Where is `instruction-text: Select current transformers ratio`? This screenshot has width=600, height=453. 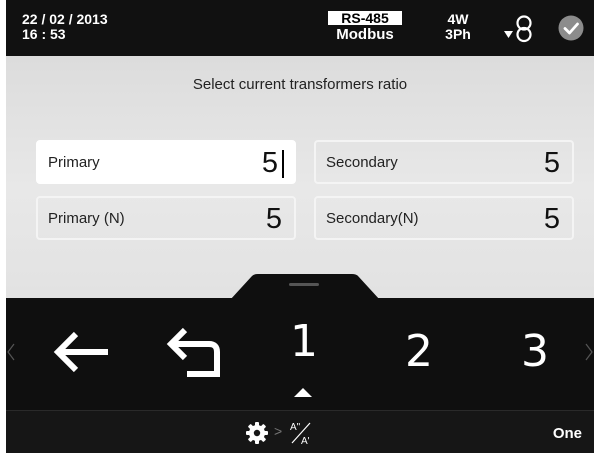
instruction-text: Select current transformers ratio is located at coordinates (300, 84).